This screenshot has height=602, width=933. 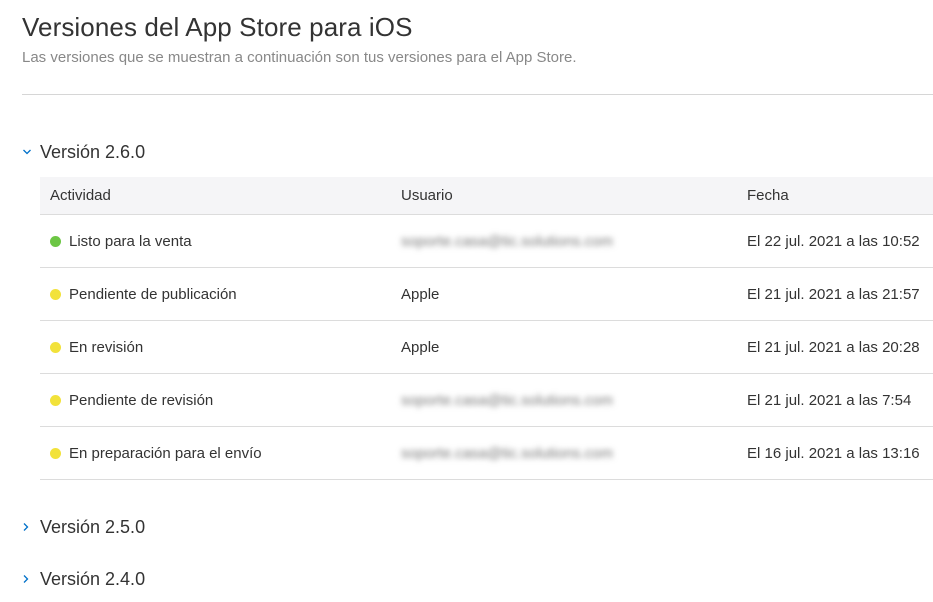 I want to click on status-dot-green, so click(x=55, y=241).